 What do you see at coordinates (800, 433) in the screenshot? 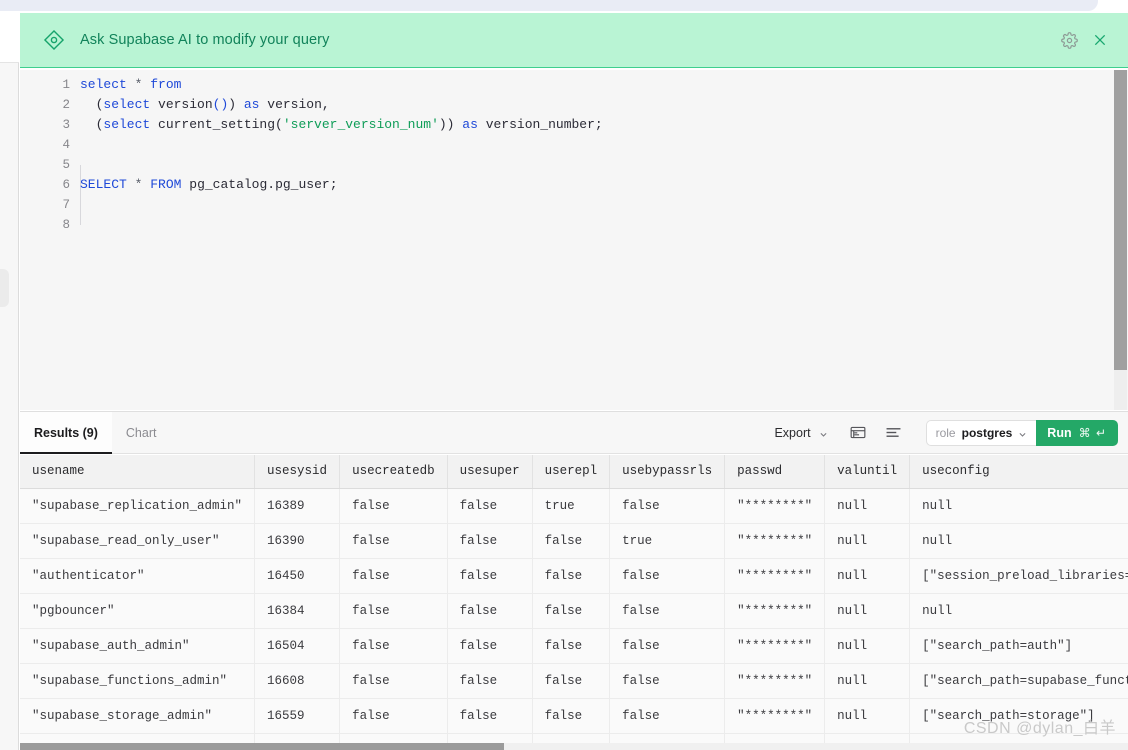
I see `export-button: Export` at bounding box center [800, 433].